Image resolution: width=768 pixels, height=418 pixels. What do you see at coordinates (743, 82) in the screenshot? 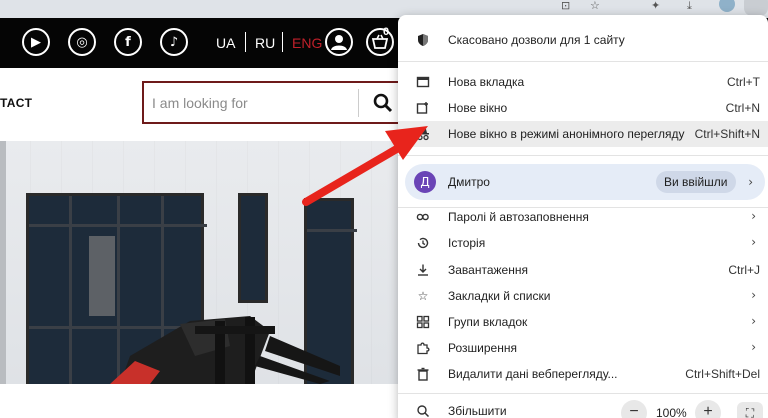
I see `menu-item-shortcut: Ctrl+T` at bounding box center [743, 82].